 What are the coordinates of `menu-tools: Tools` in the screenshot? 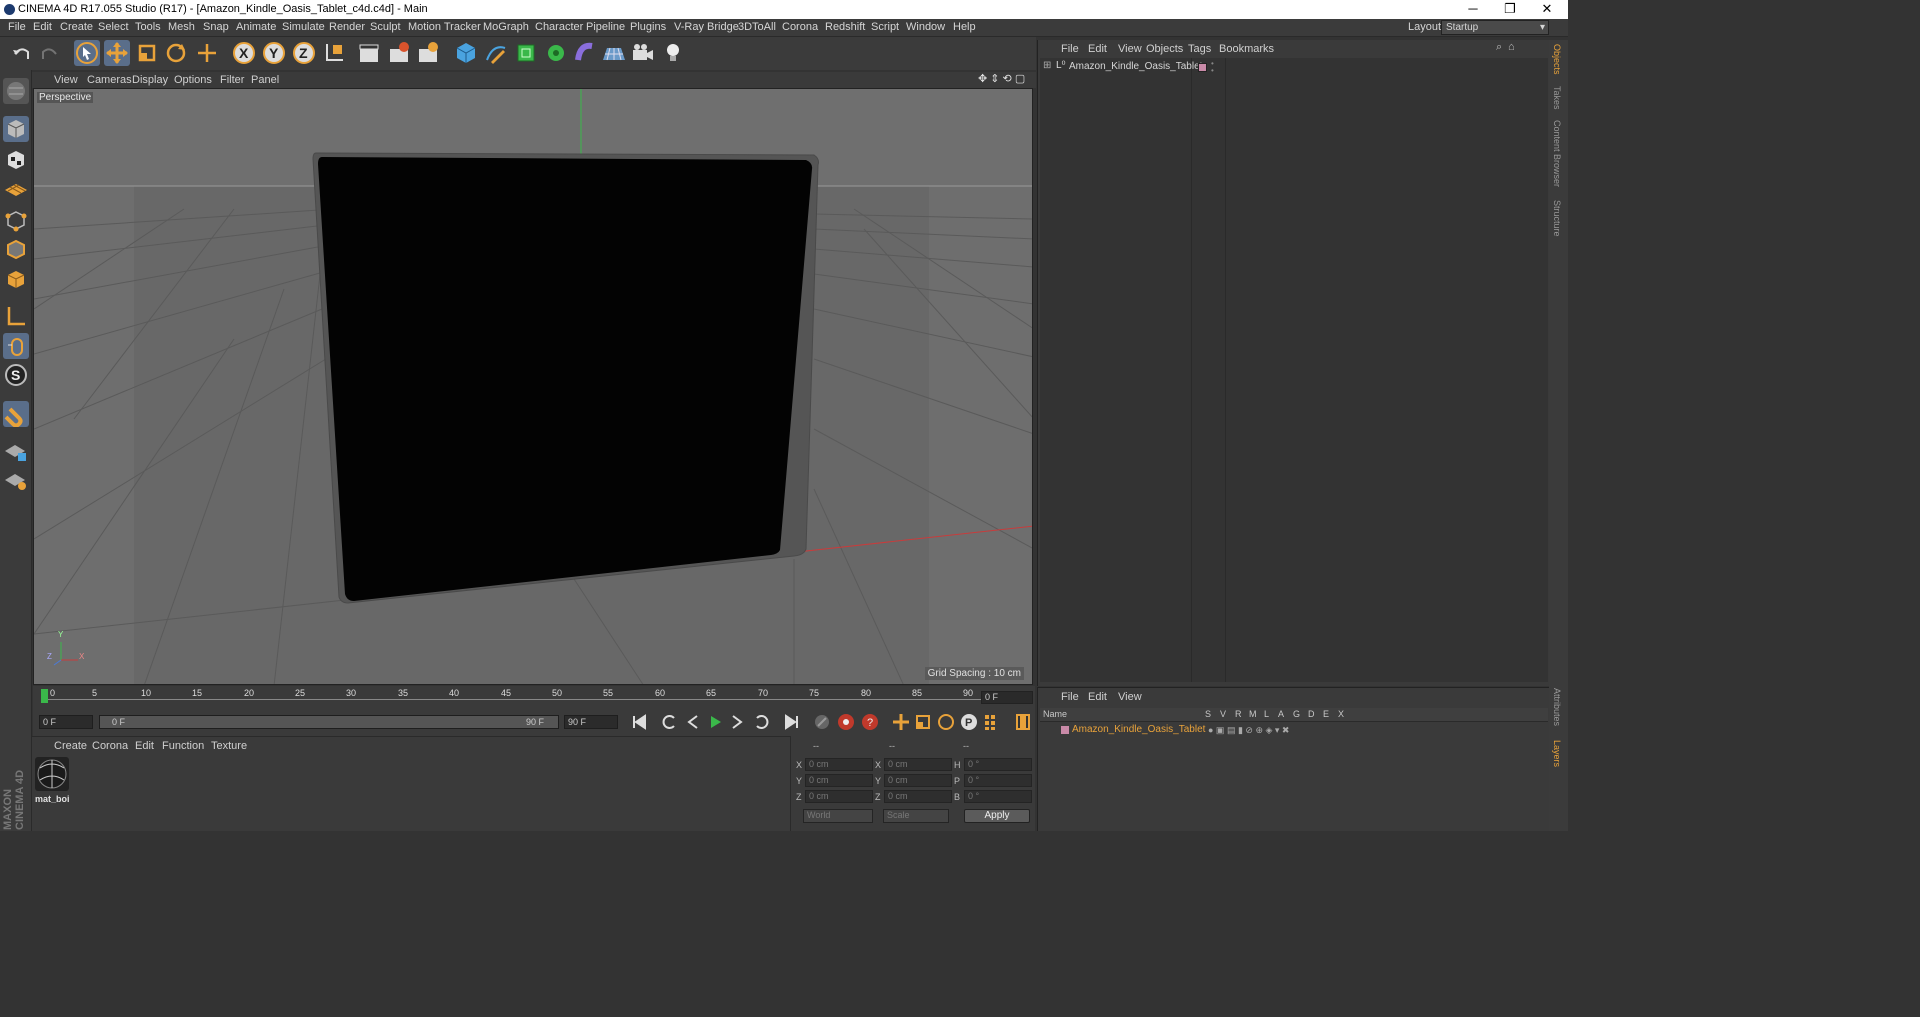 It's located at (148, 27).